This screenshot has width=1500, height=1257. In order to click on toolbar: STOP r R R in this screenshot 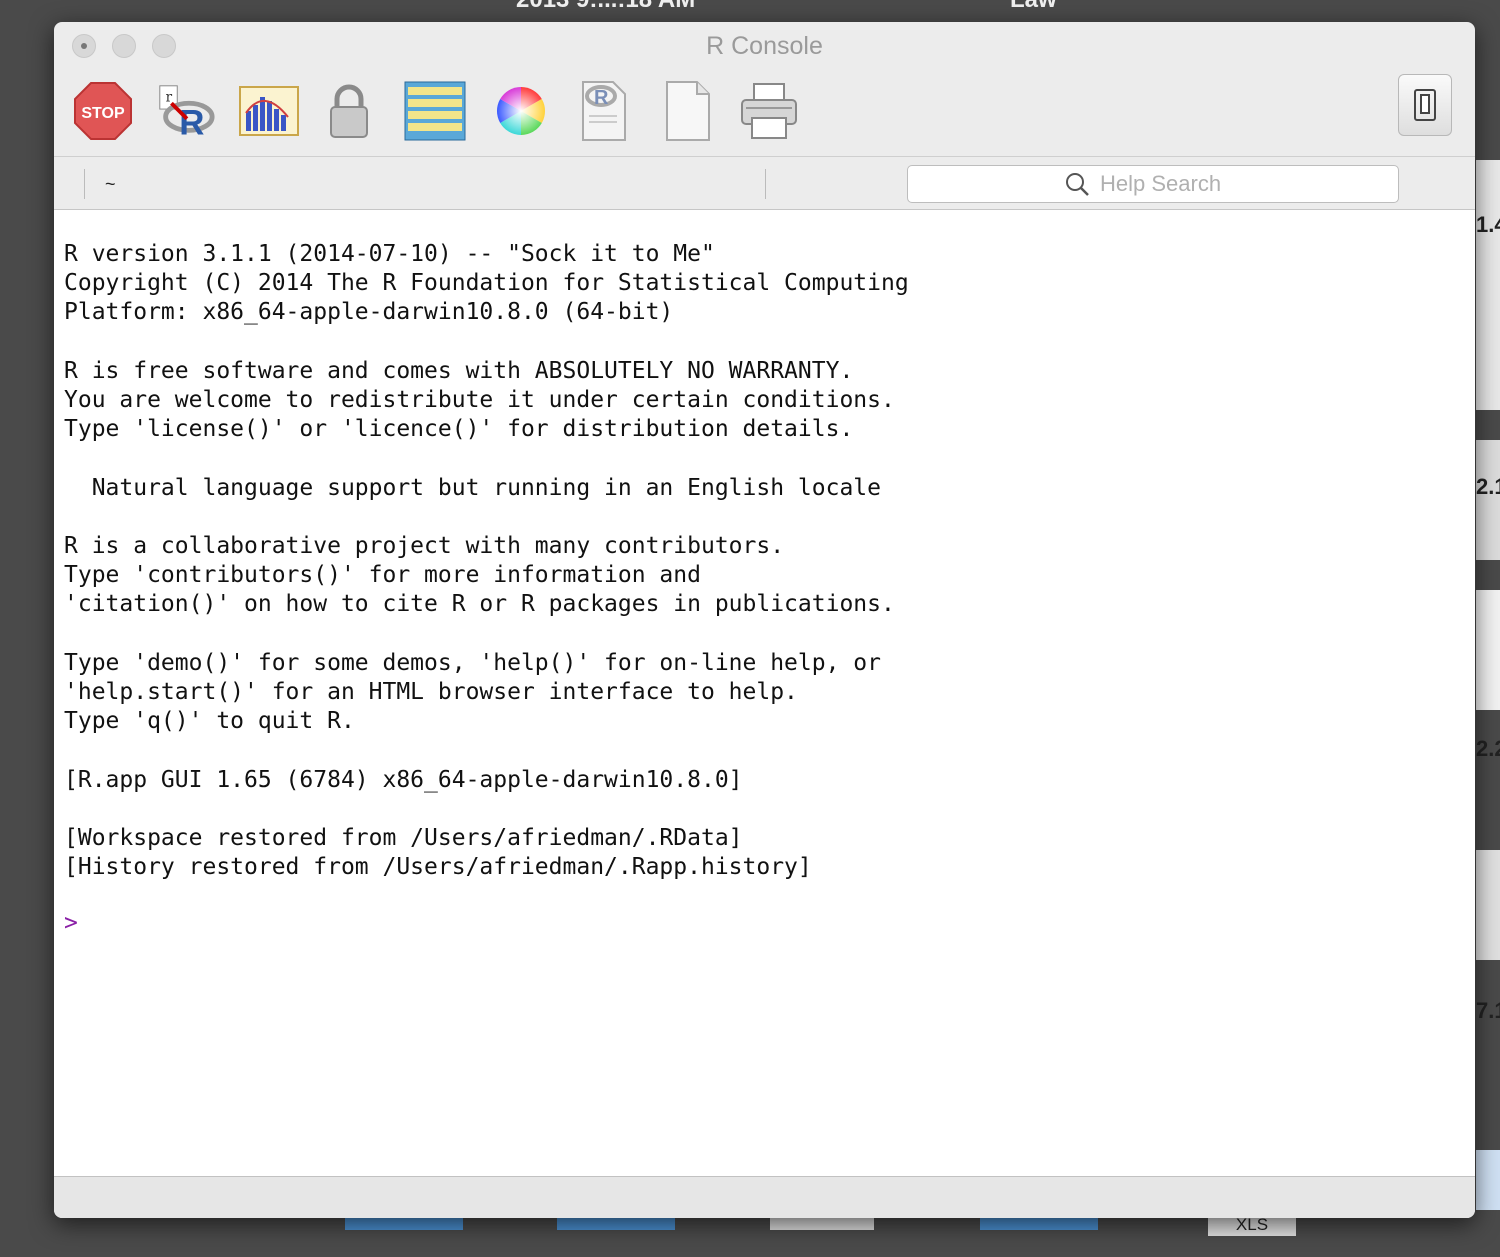, I will do `click(764, 114)`.